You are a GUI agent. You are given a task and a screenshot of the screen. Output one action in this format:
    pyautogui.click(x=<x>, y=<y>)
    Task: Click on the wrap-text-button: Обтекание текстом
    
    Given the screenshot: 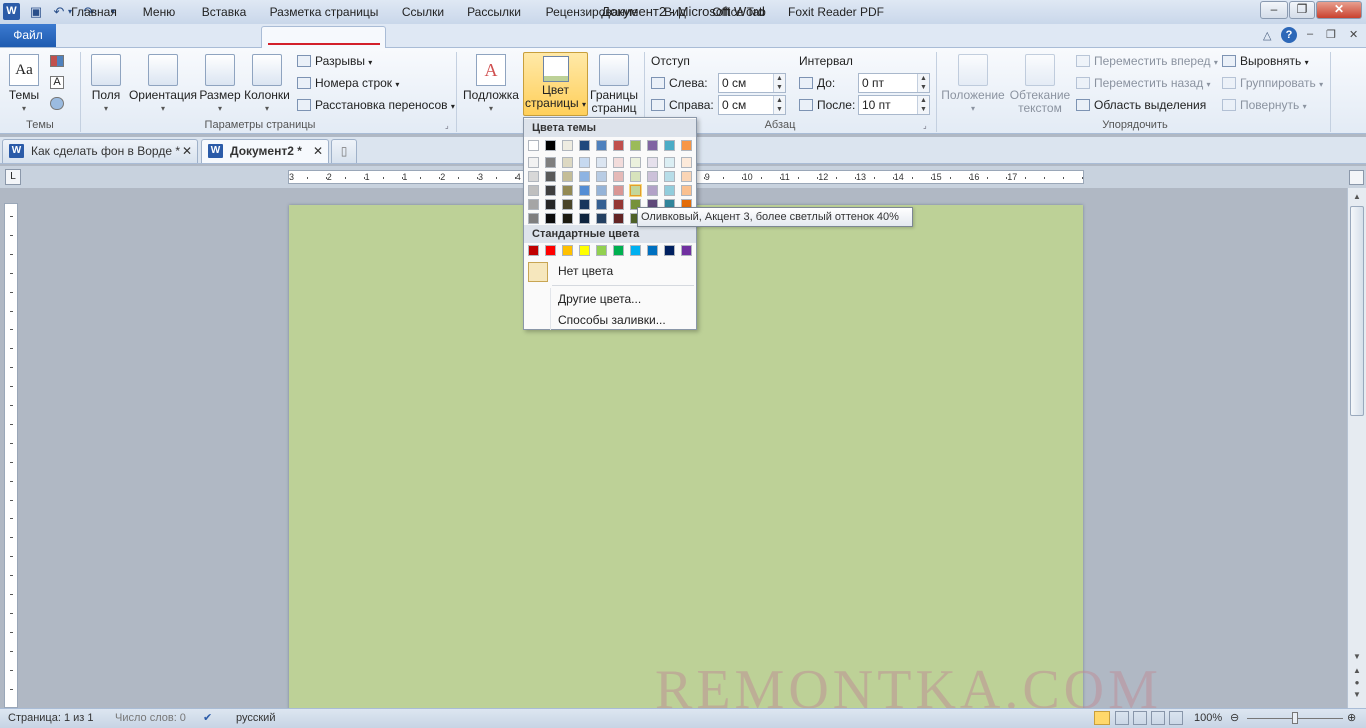 What is the action you would take?
    pyautogui.click(x=1040, y=84)
    